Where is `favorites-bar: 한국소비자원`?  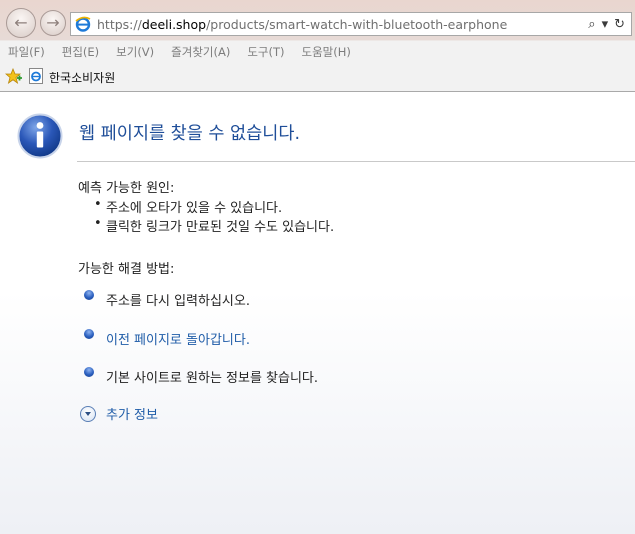
favorites-bar: 한국소비자원 is located at coordinates (317, 77).